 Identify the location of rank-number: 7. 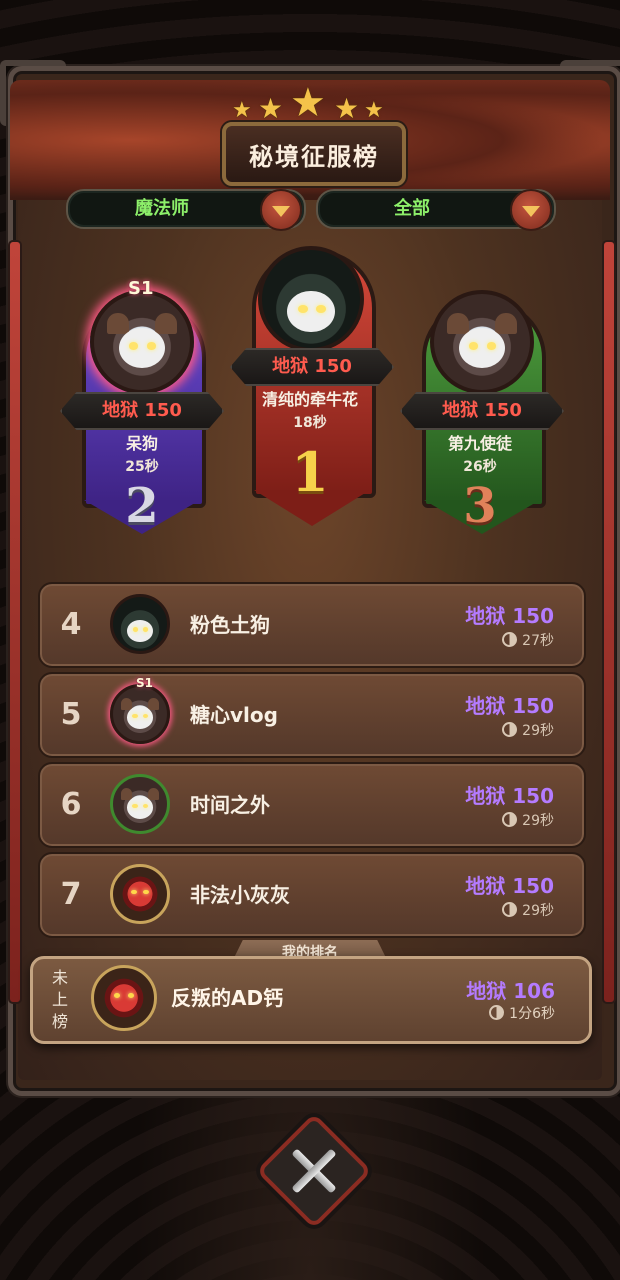
(71, 894).